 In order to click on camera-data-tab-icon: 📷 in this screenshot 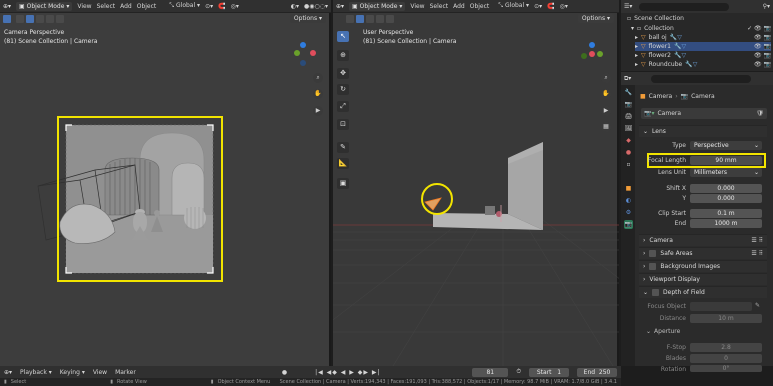, I will do `click(628, 224)`.